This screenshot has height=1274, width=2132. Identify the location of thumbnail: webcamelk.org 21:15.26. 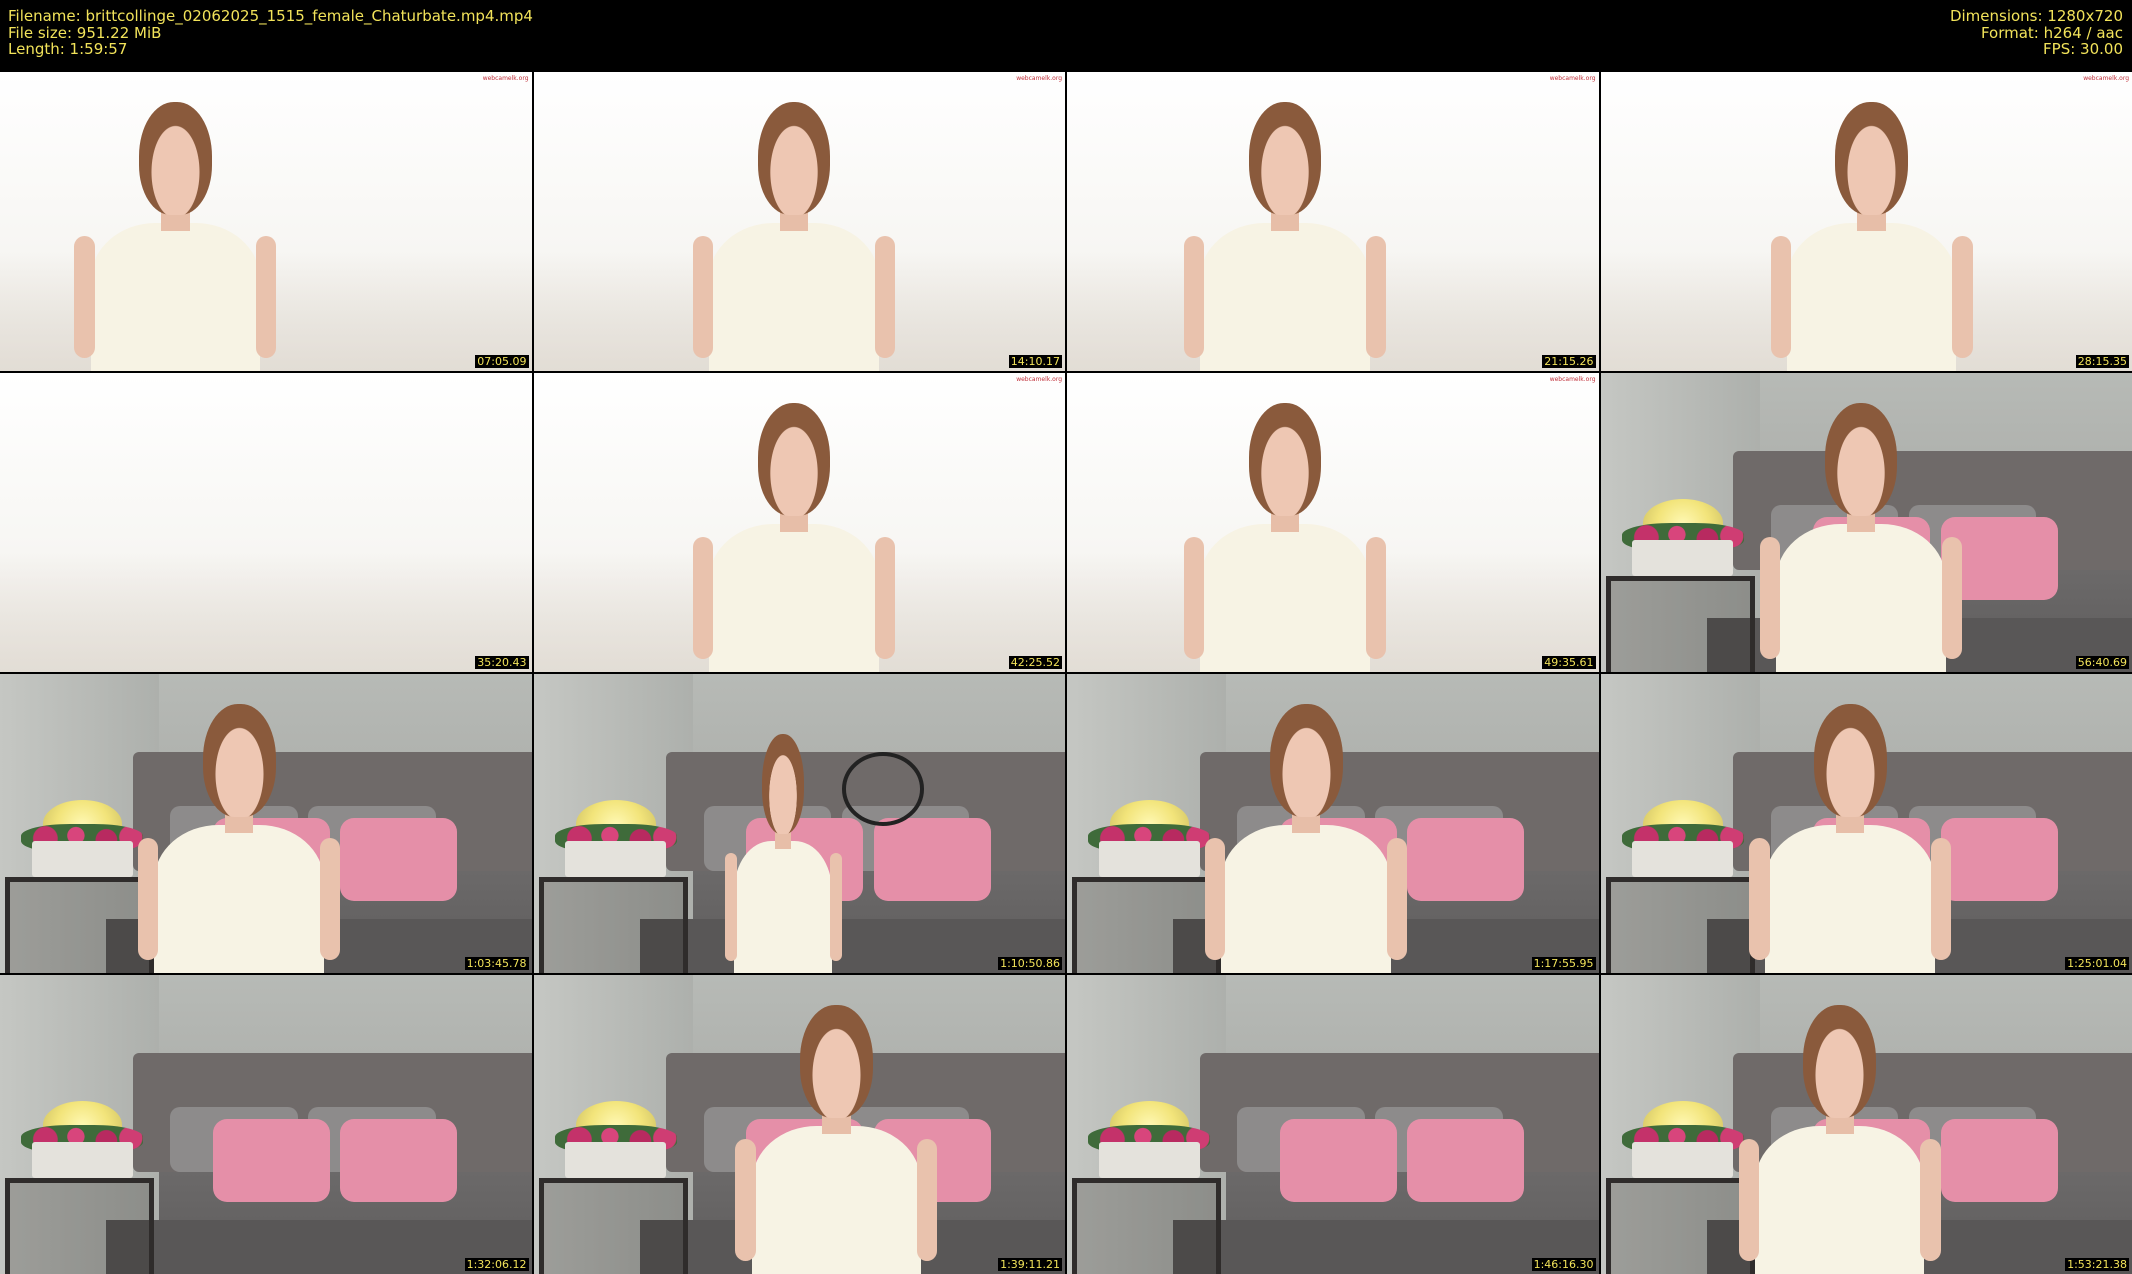
(1333, 221).